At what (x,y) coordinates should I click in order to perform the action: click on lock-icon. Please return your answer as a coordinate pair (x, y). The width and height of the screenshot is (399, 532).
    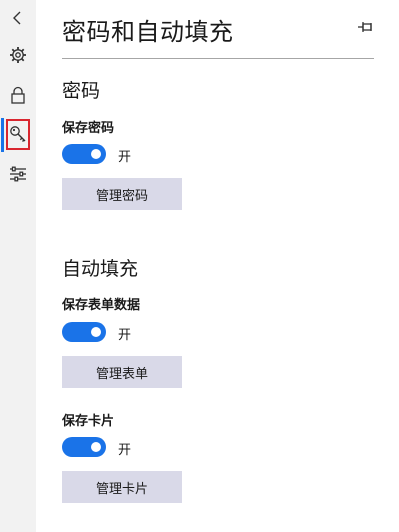
    Looking at the image, I should click on (18, 95).